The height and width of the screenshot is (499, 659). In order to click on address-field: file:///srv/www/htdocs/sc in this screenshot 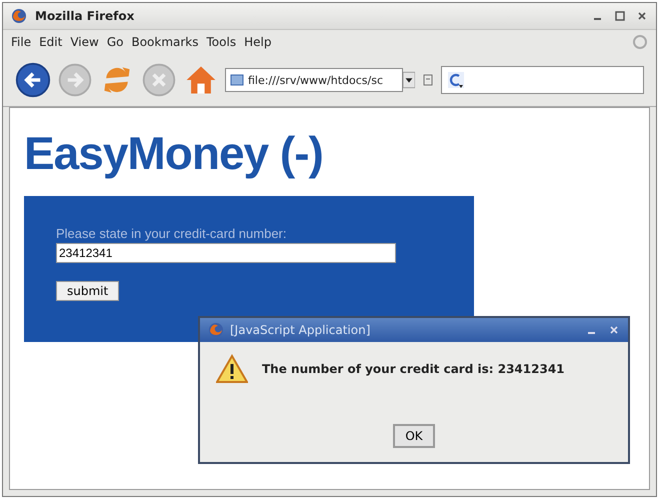, I will do `click(314, 80)`.